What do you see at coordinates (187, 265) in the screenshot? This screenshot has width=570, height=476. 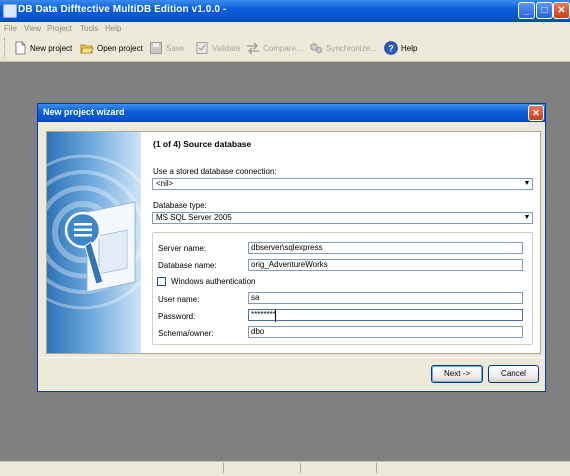 I see `database-name-label: Database name:` at bounding box center [187, 265].